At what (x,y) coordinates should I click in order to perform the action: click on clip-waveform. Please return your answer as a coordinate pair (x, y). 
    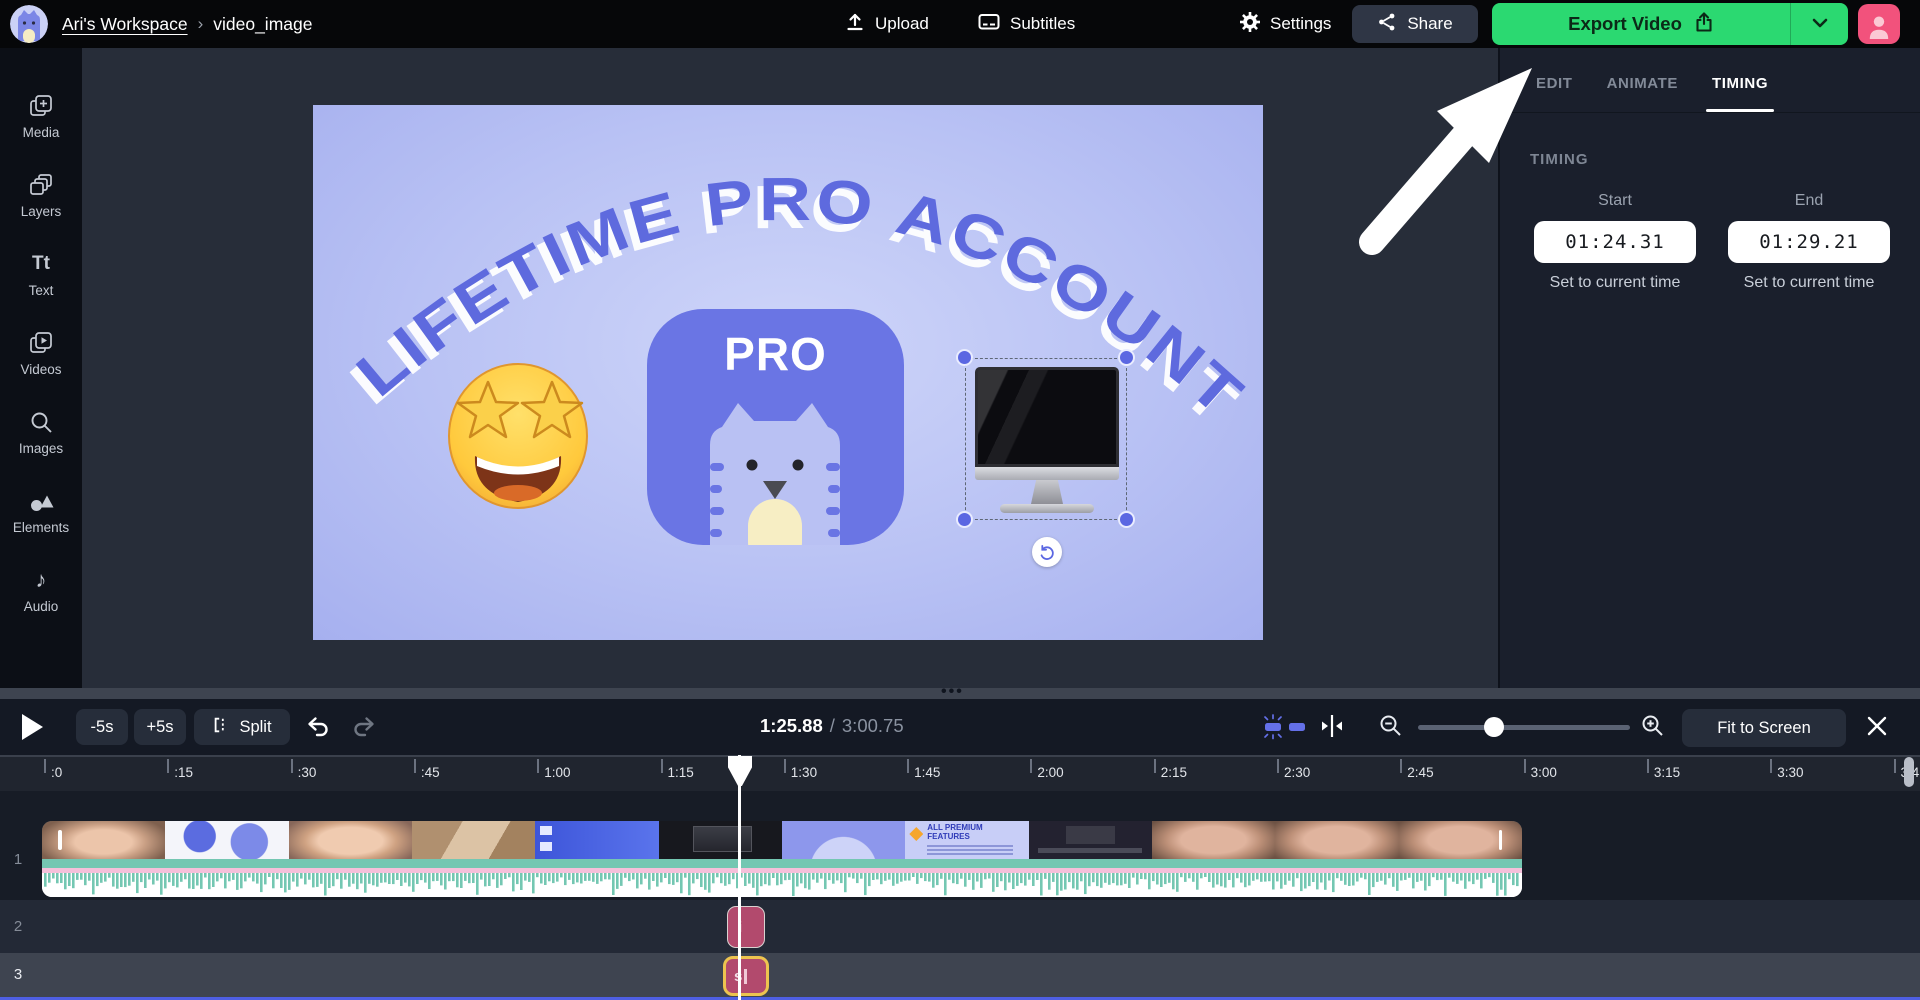
    Looking at the image, I should click on (782, 878).